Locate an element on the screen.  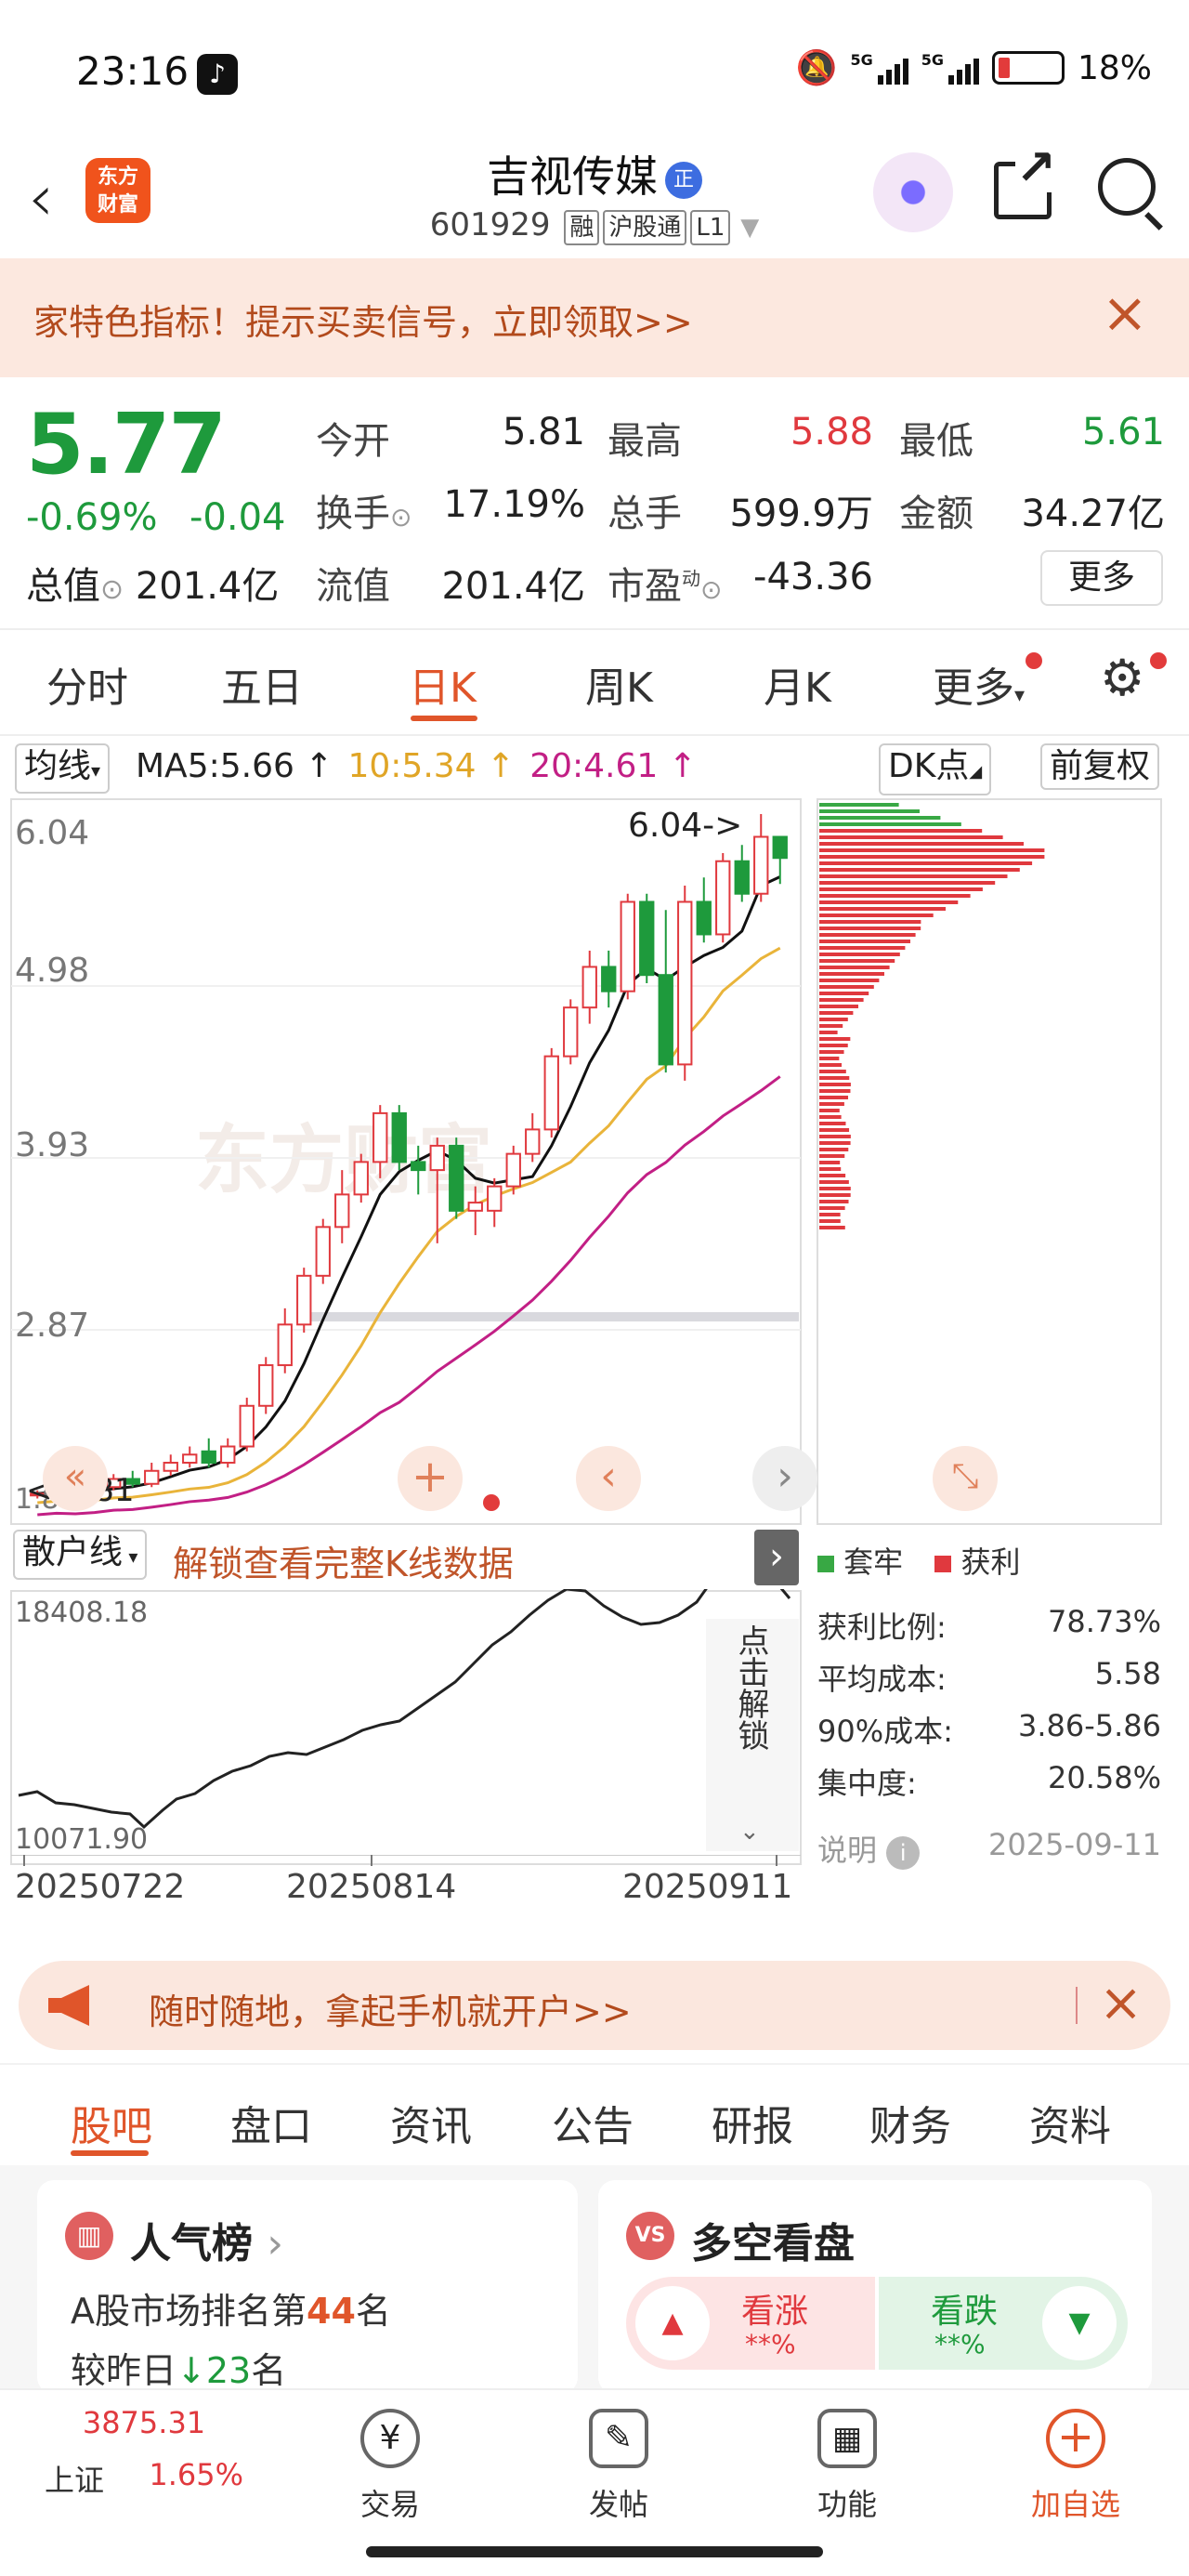
search-icon is located at coordinates (1127, 187).